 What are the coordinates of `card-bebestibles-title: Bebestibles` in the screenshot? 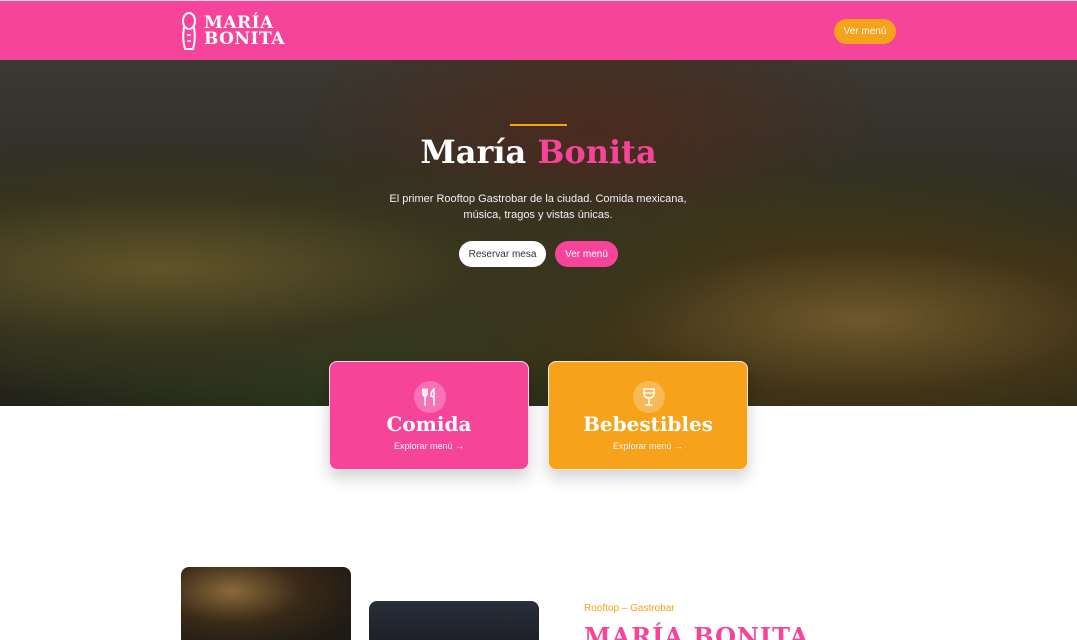 It's located at (648, 424).